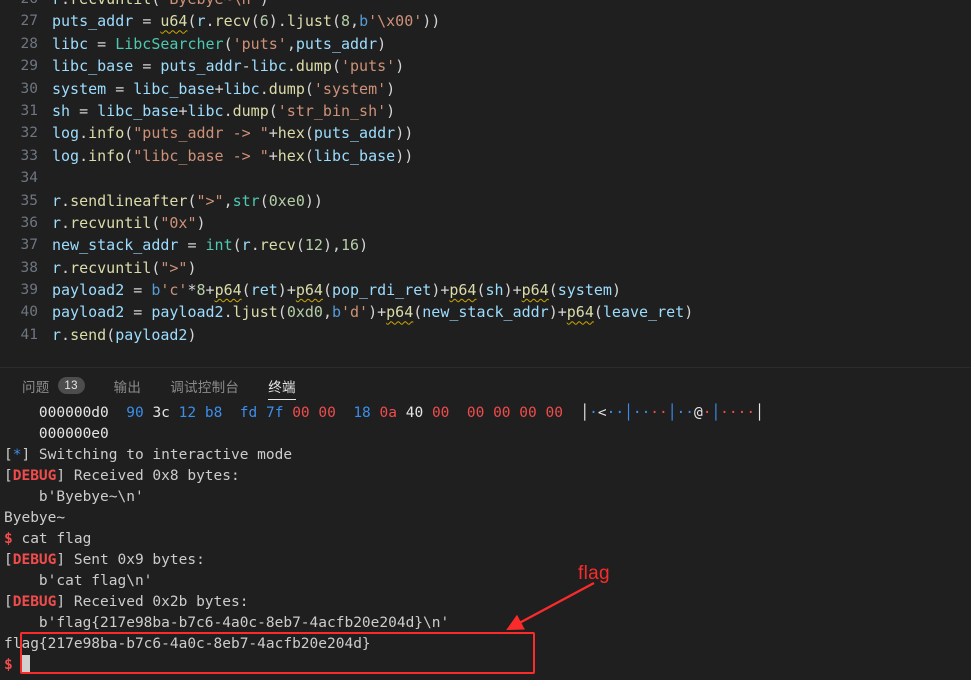 This screenshot has width=971, height=680. I want to click on hex-byte: 18, so click(362, 413).